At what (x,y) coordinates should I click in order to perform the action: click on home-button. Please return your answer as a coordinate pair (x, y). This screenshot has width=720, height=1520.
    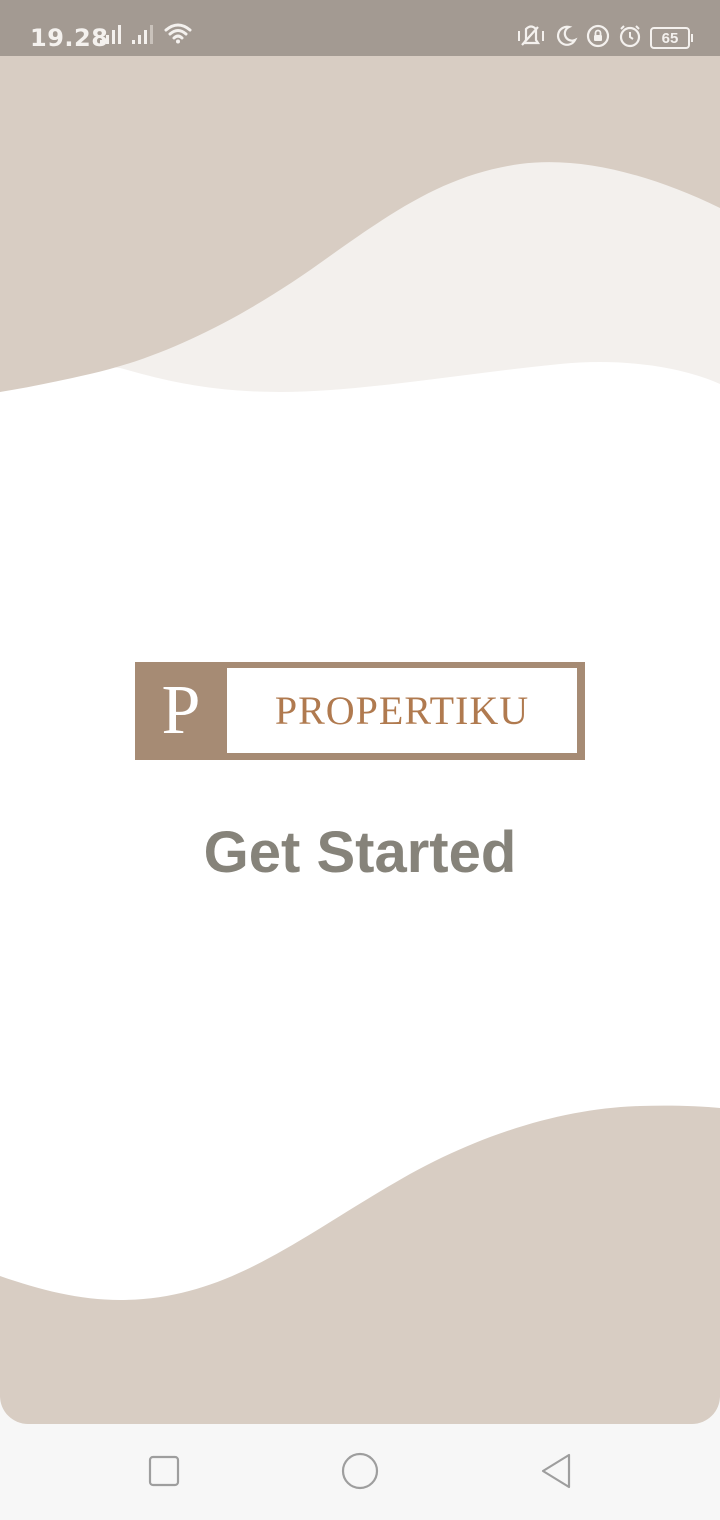
    Looking at the image, I should click on (360, 1473).